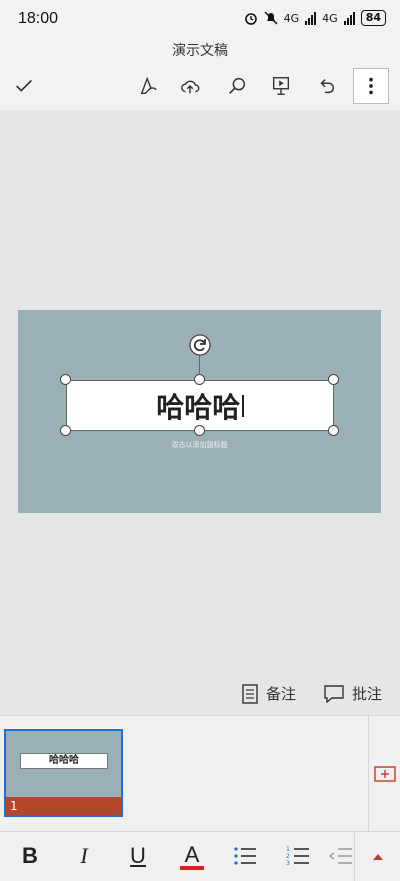 Image resolution: width=400 pixels, height=881 pixels. I want to click on rotate-handle-icon, so click(200, 345).